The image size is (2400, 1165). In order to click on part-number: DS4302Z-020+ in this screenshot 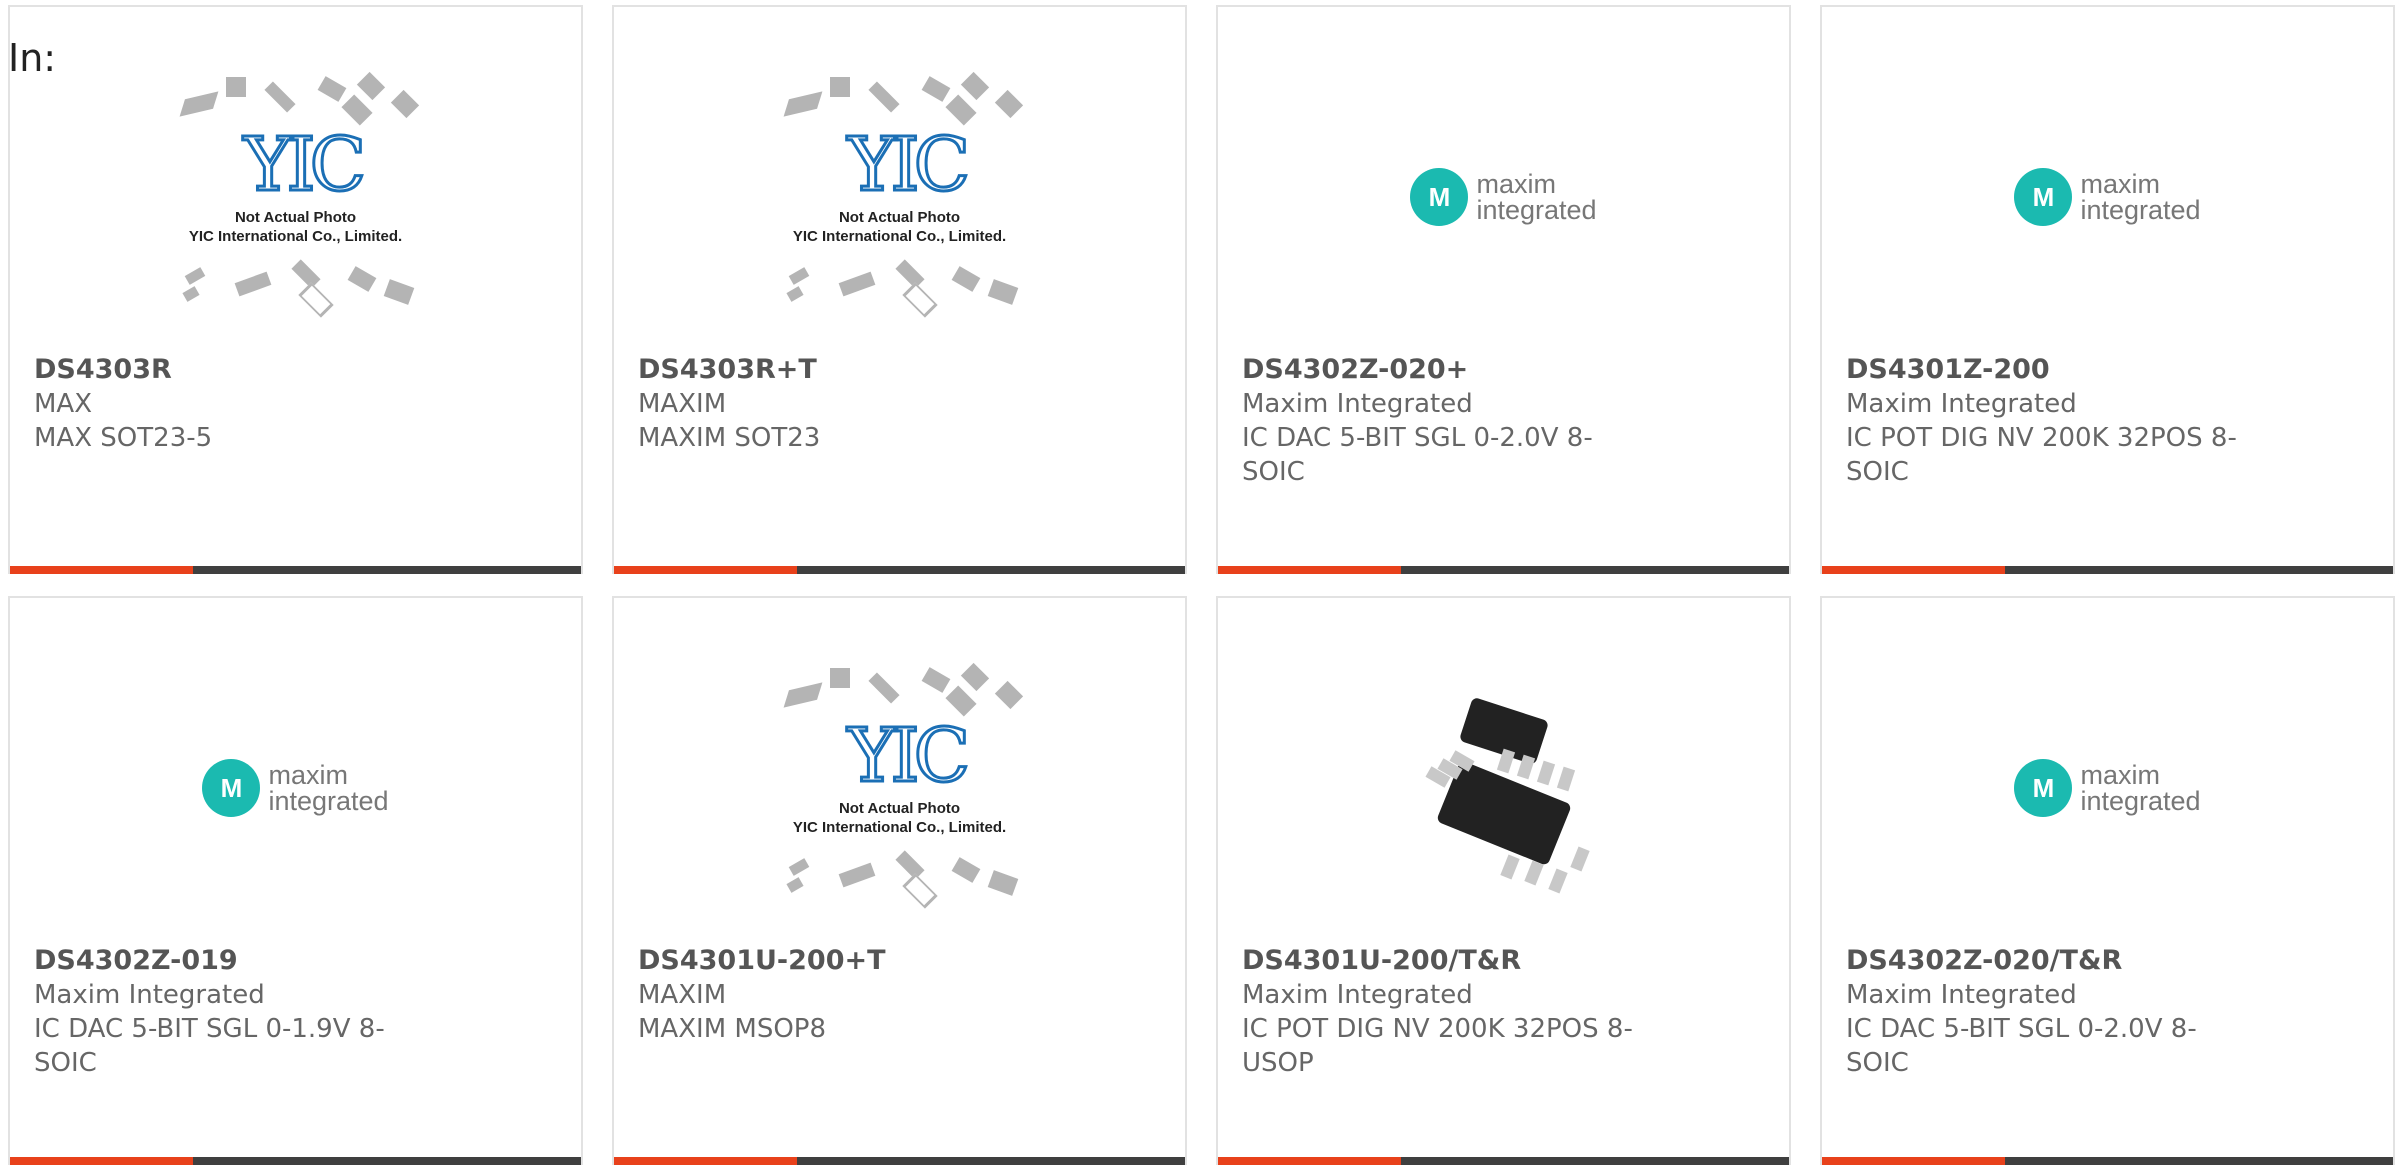, I will do `click(1440, 370)`.